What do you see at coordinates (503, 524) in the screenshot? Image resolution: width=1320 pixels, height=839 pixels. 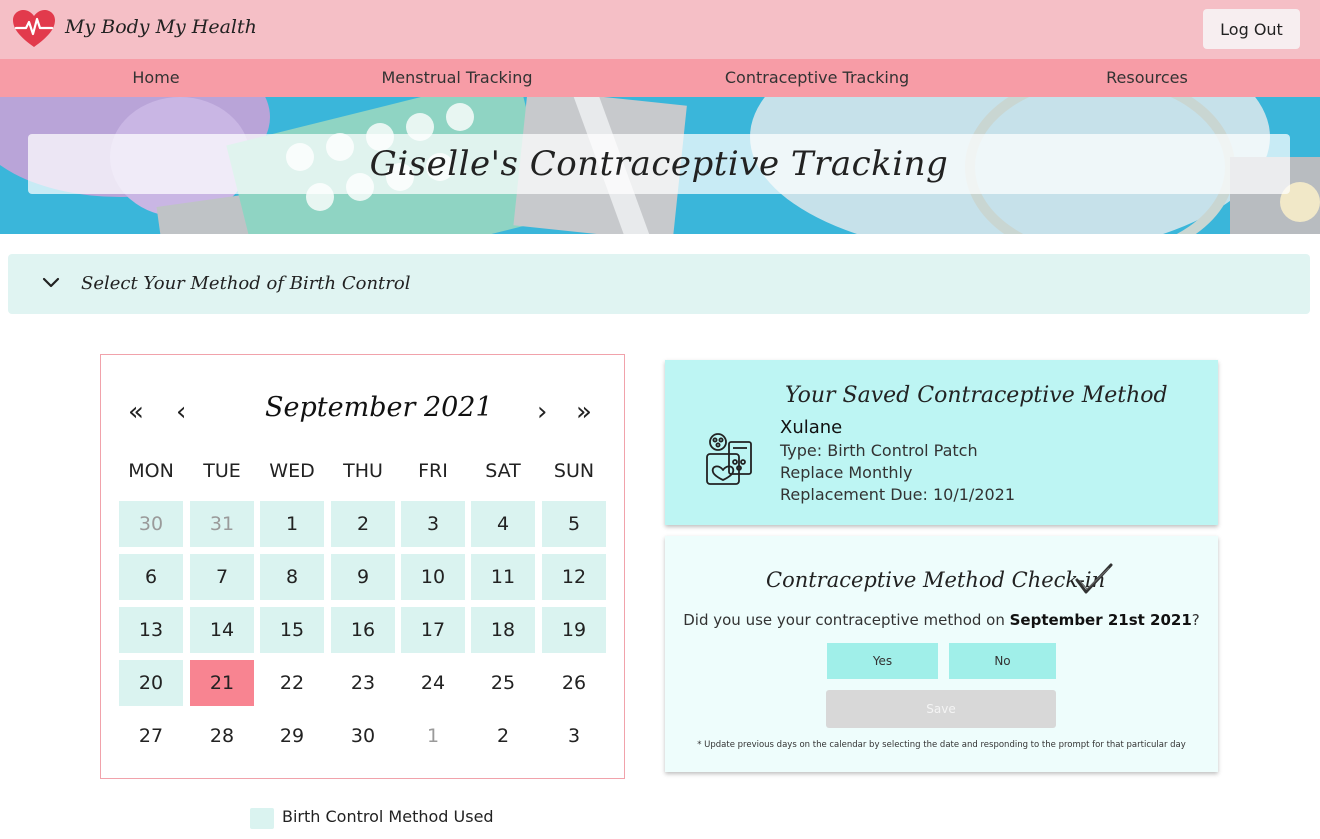 I see `calendar-day: 4` at bounding box center [503, 524].